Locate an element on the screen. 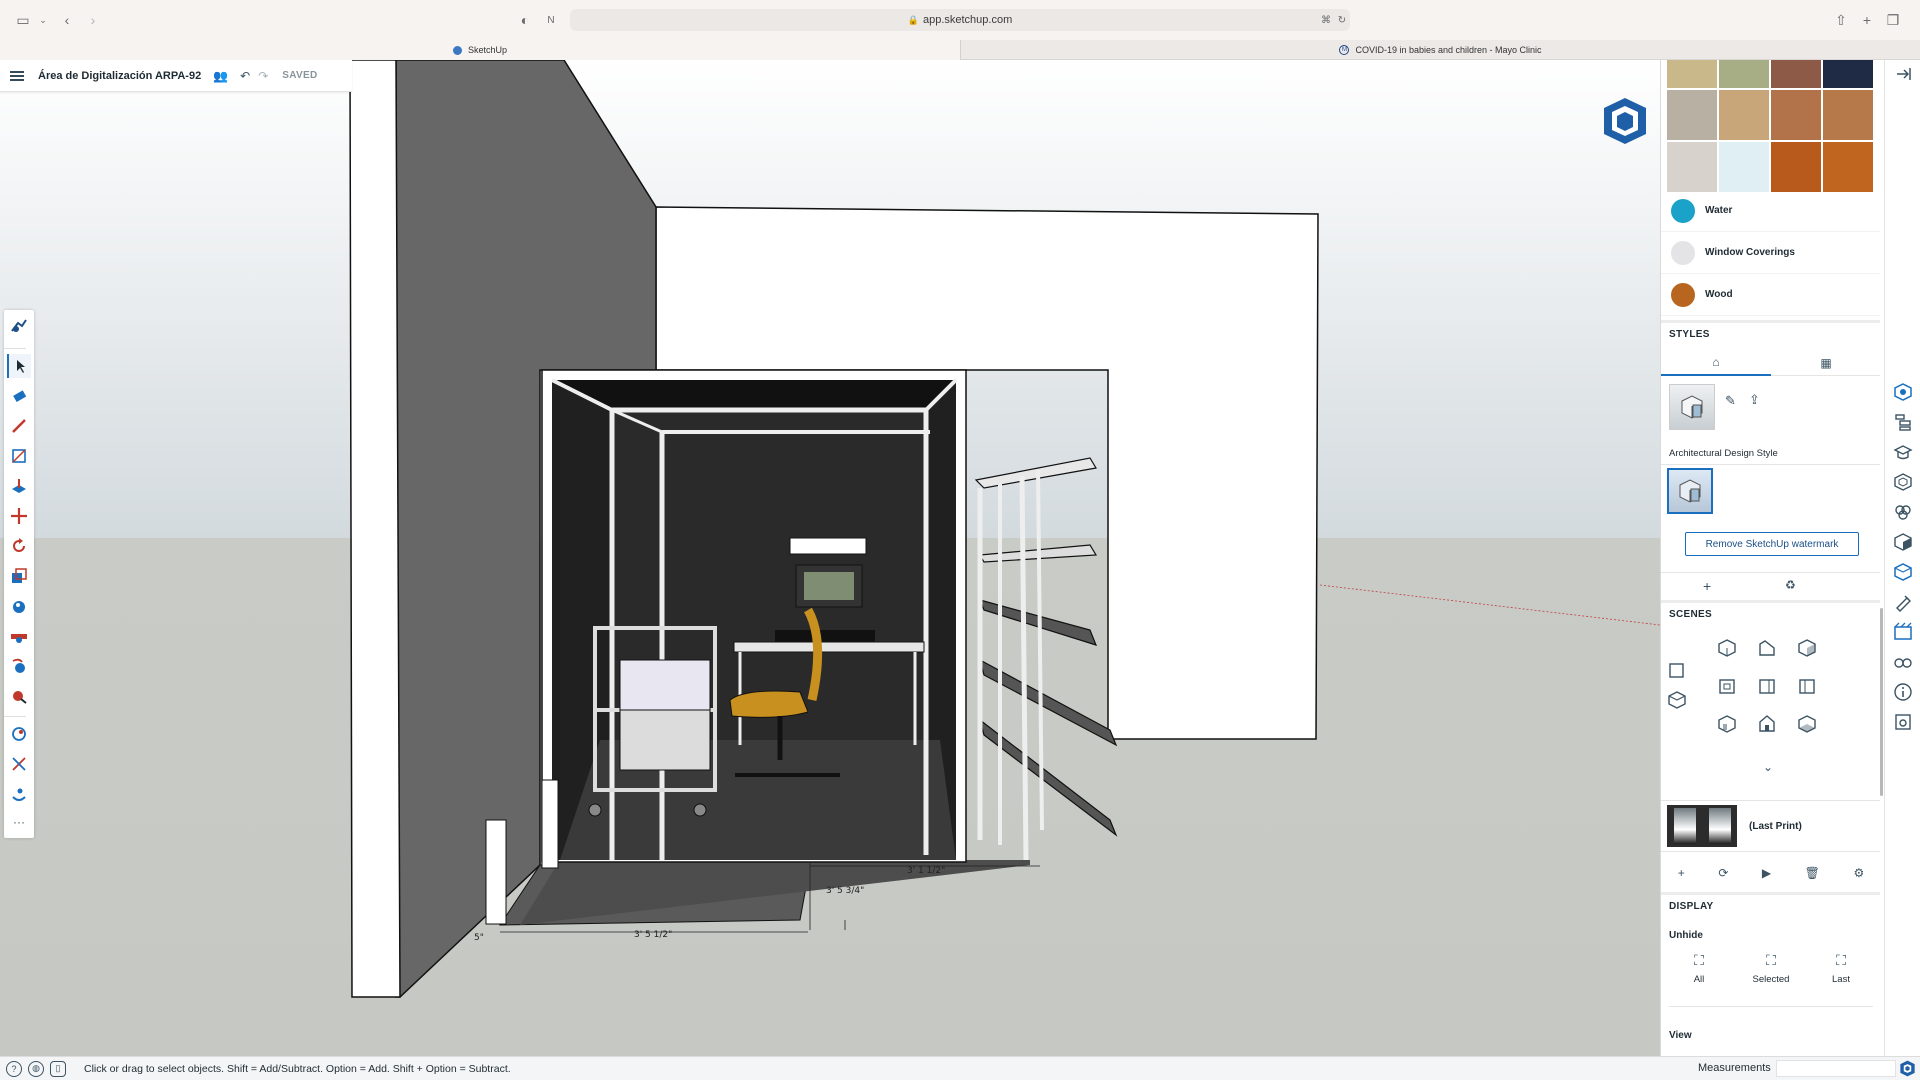 The width and height of the screenshot is (1920, 1080). collaborators-icon: 👥 is located at coordinates (220, 76).